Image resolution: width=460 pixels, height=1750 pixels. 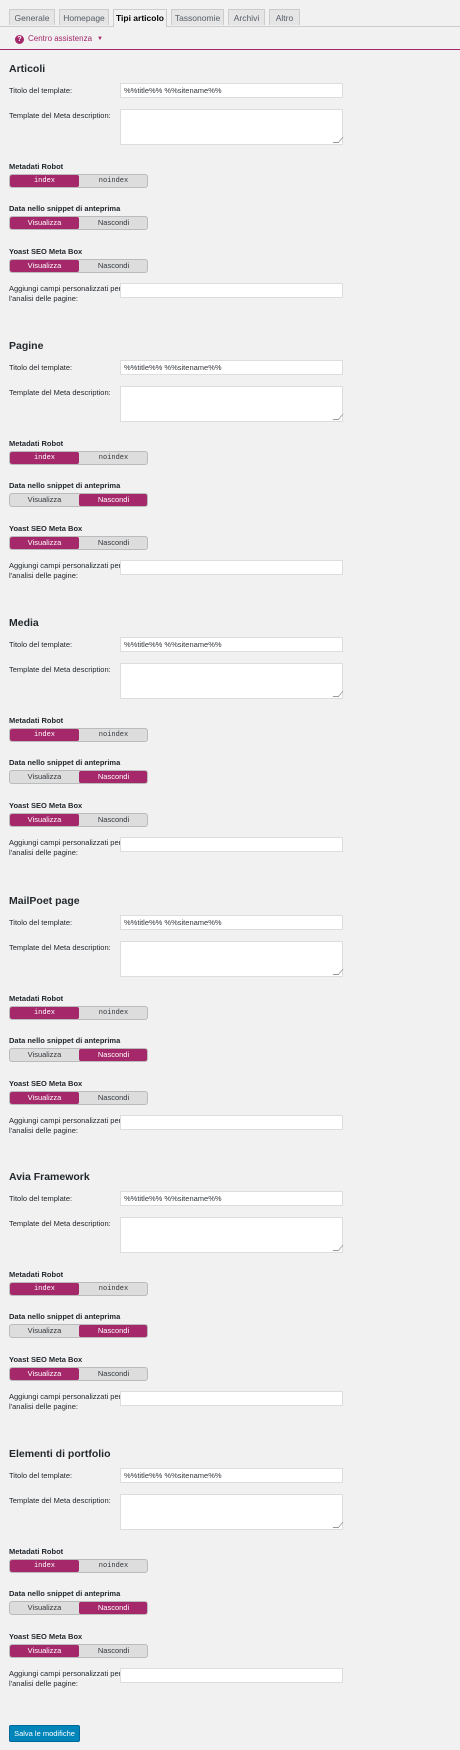 I want to click on section-heading: Articoli, so click(x=27, y=69).